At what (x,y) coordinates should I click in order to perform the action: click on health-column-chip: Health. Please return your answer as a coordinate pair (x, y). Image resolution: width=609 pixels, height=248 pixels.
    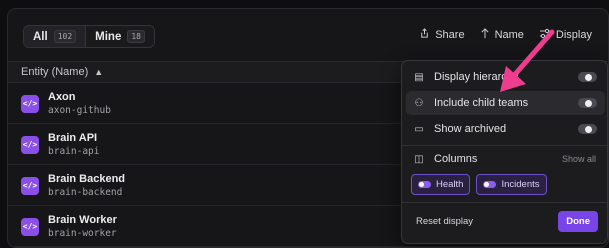
    Looking at the image, I should click on (441, 184).